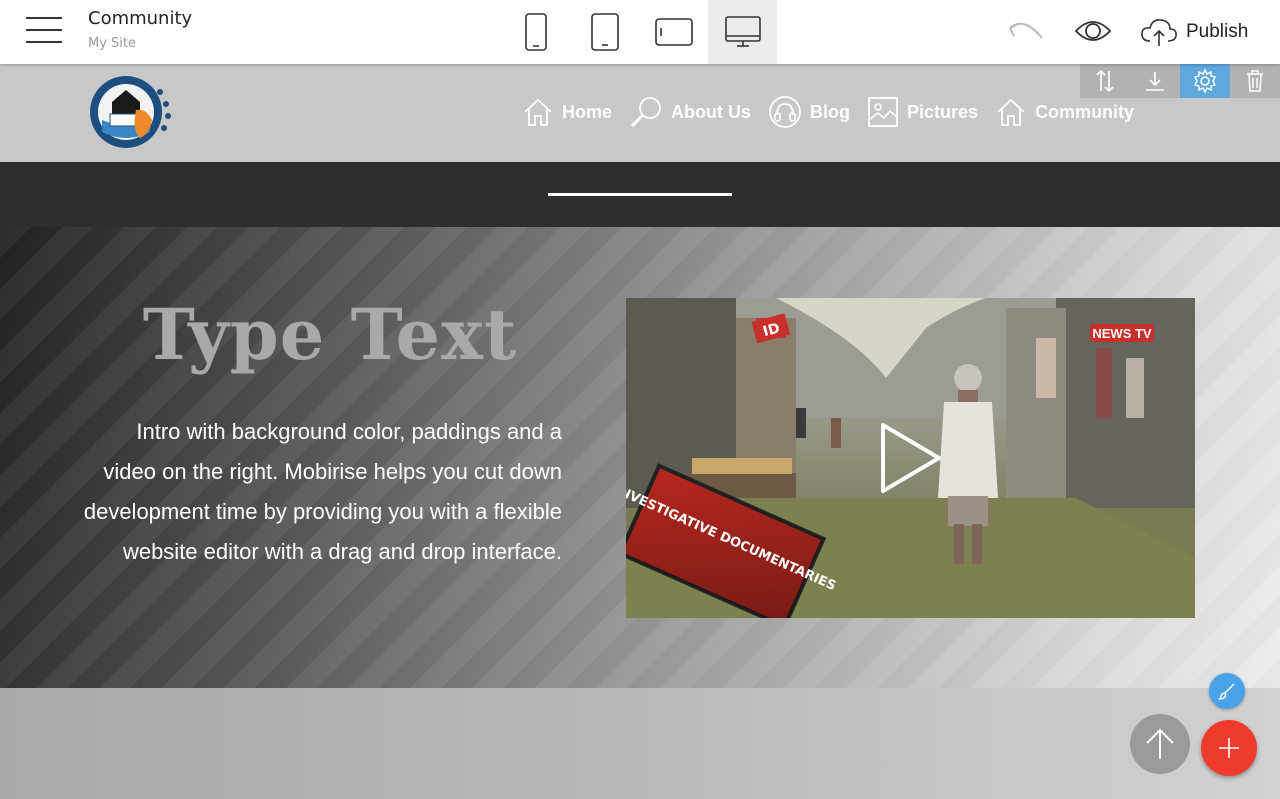 The image size is (1280, 799). I want to click on device-tablet-button, so click(604, 32).